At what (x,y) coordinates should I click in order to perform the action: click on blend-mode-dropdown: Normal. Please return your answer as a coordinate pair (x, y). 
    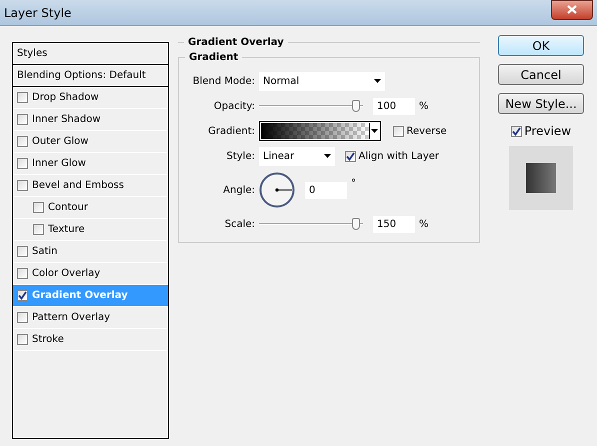
    Looking at the image, I should click on (322, 81).